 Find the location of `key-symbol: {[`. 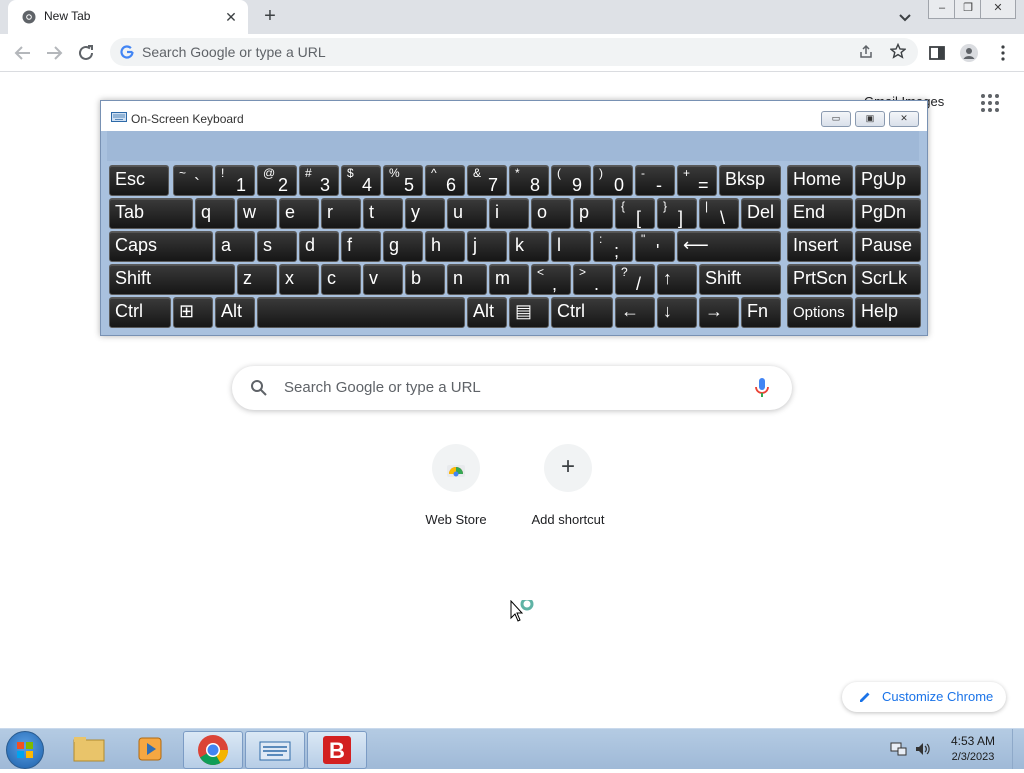

key-symbol: {[ is located at coordinates (635, 213).